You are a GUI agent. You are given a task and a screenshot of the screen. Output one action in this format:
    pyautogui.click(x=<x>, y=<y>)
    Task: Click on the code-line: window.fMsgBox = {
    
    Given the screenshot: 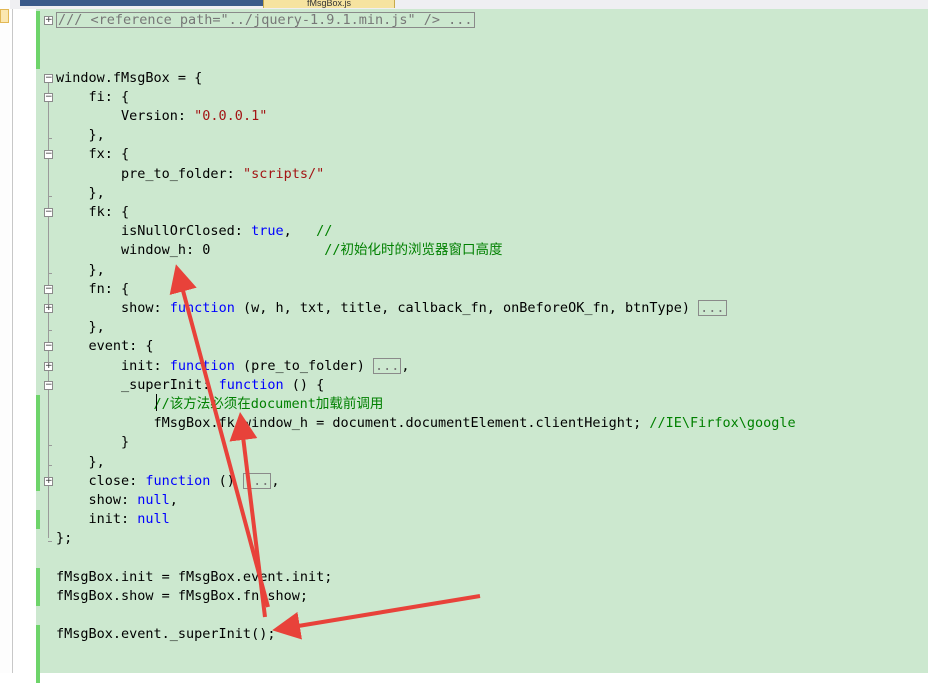 What is the action you would take?
    pyautogui.click(x=129, y=78)
    